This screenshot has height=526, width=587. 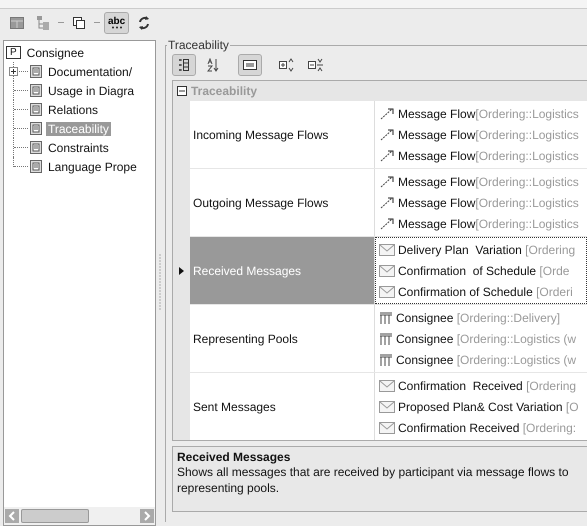 What do you see at coordinates (198, 45) in the screenshot?
I see `group-title: Traceability` at bounding box center [198, 45].